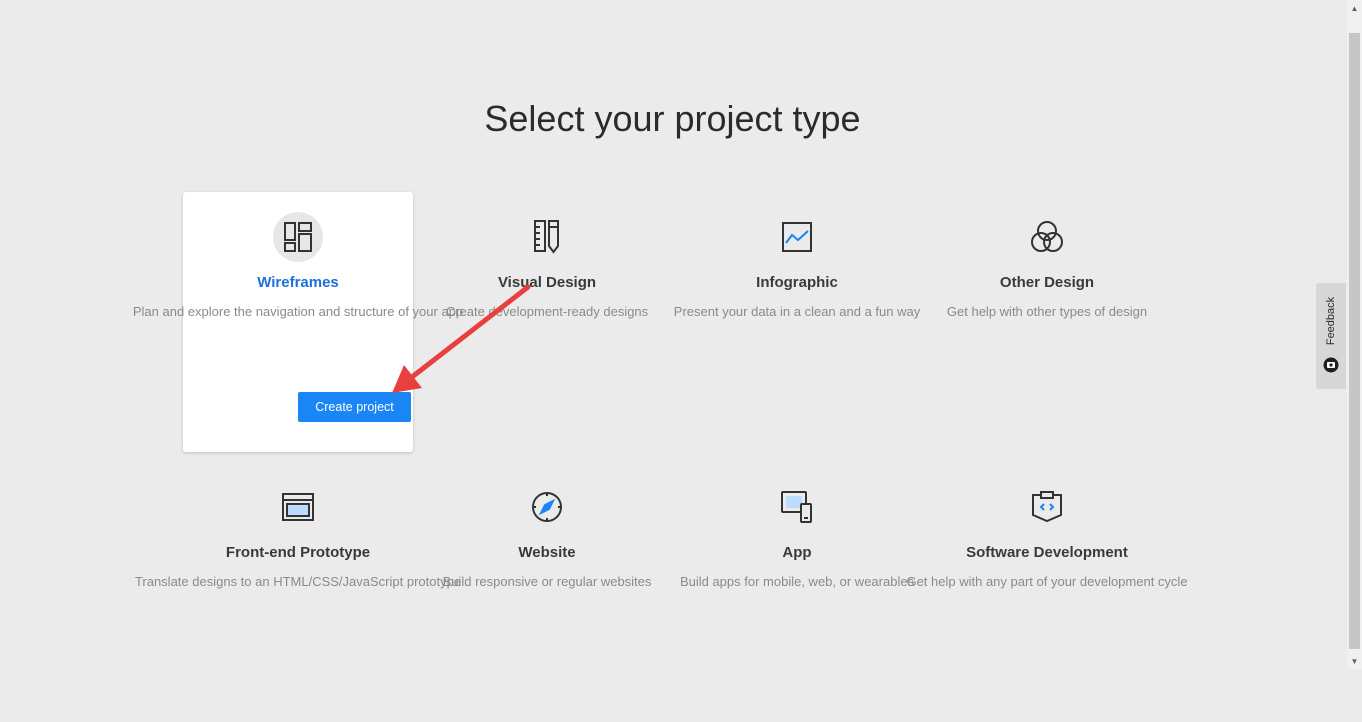 The image size is (1362, 722). What do you see at coordinates (1354, 661) in the screenshot?
I see `scroll-down-arrow-icon: ▼` at bounding box center [1354, 661].